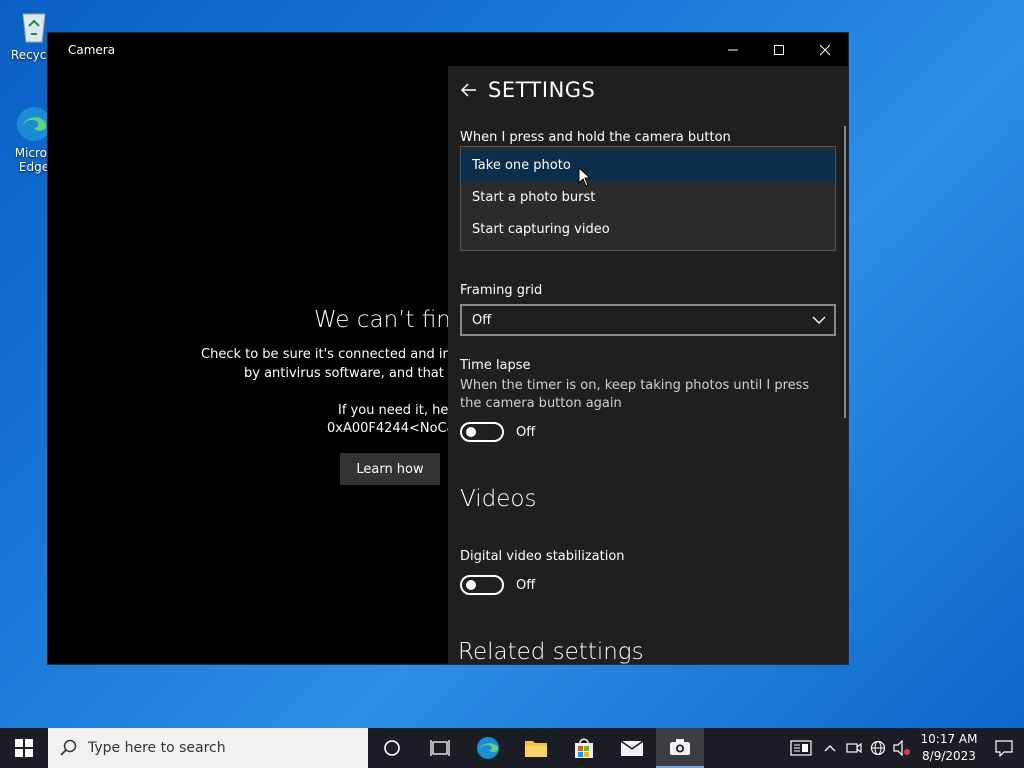  What do you see at coordinates (551, 651) in the screenshot?
I see `related-settings-heading: Related settings` at bounding box center [551, 651].